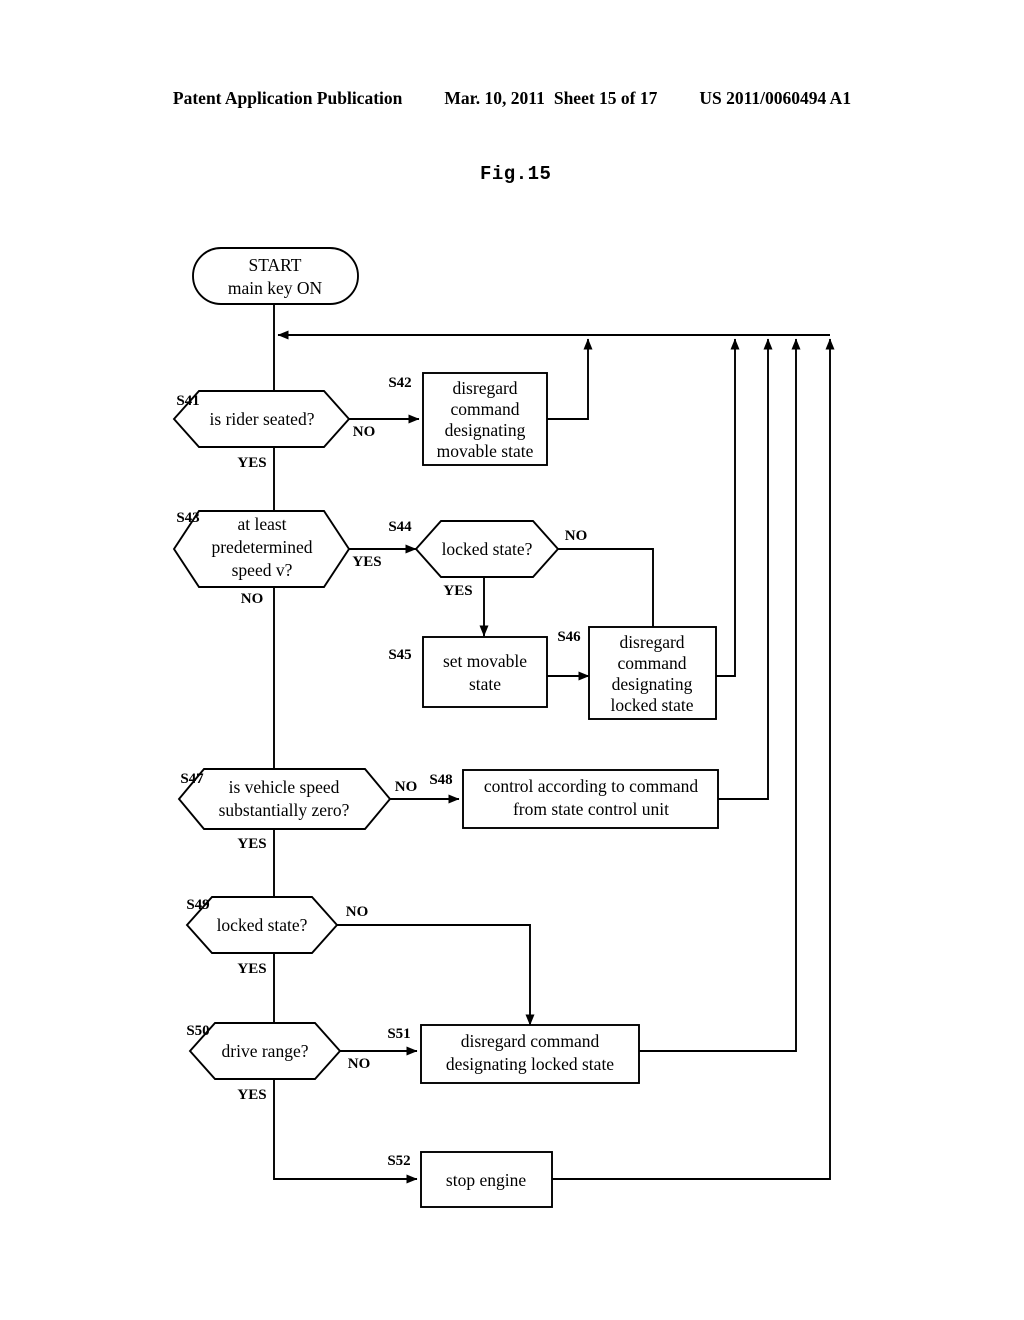 This screenshot has height=1320, width=1024. Describe the element at coordinates (359, 1064) in the screenshot. I see `step-s50-no-label: NO` at that location.